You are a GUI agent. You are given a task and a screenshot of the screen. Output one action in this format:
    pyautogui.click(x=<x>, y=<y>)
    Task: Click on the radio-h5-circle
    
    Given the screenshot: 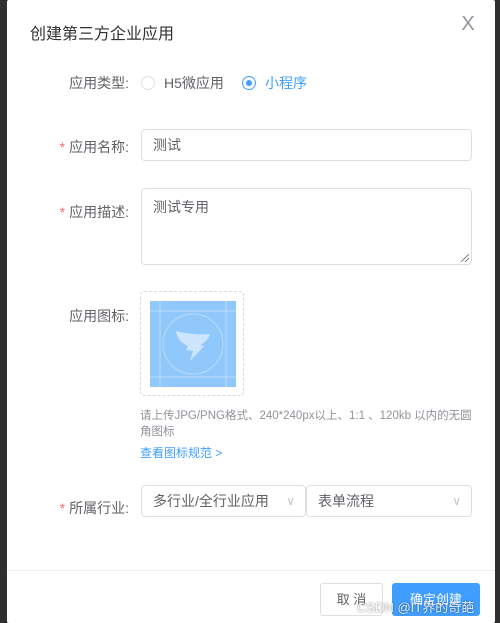 What is the action you would take?
    pyautogui.click(x=148, y=83)
    